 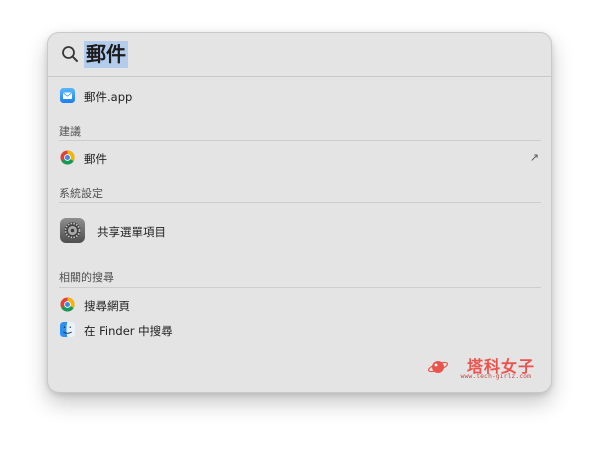 I want to click on search-input: 郵件, so click(x=106, y=54).